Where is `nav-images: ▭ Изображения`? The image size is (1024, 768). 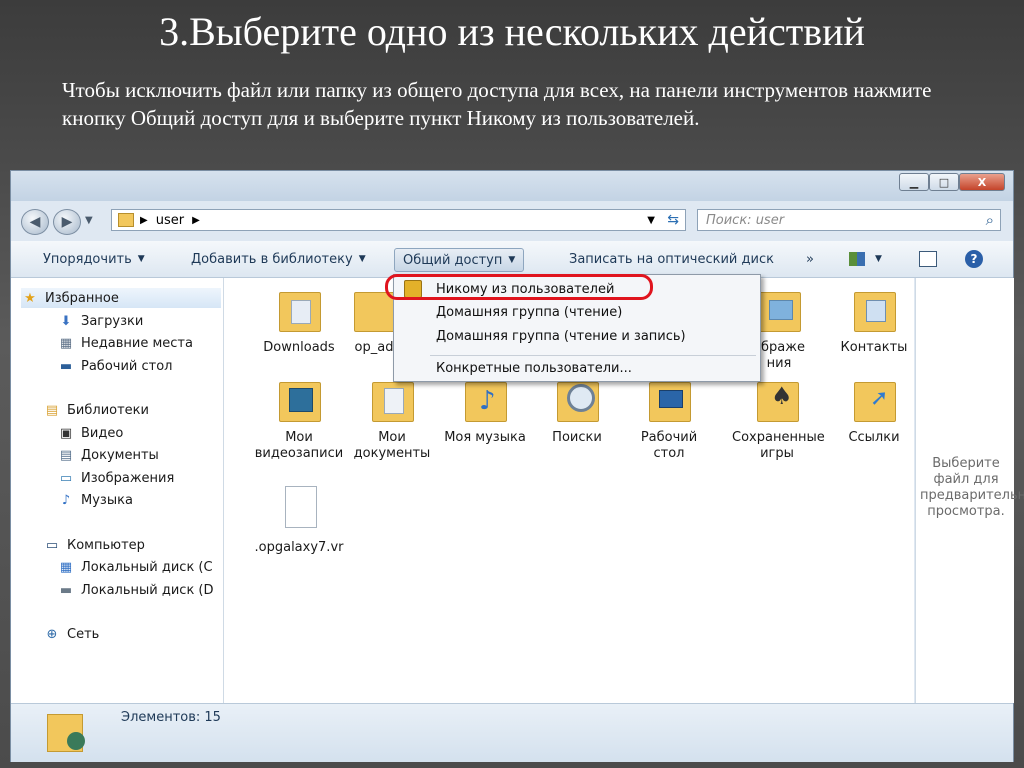 nav-images: ▭ Изображения is located at coordinates (115, 478).